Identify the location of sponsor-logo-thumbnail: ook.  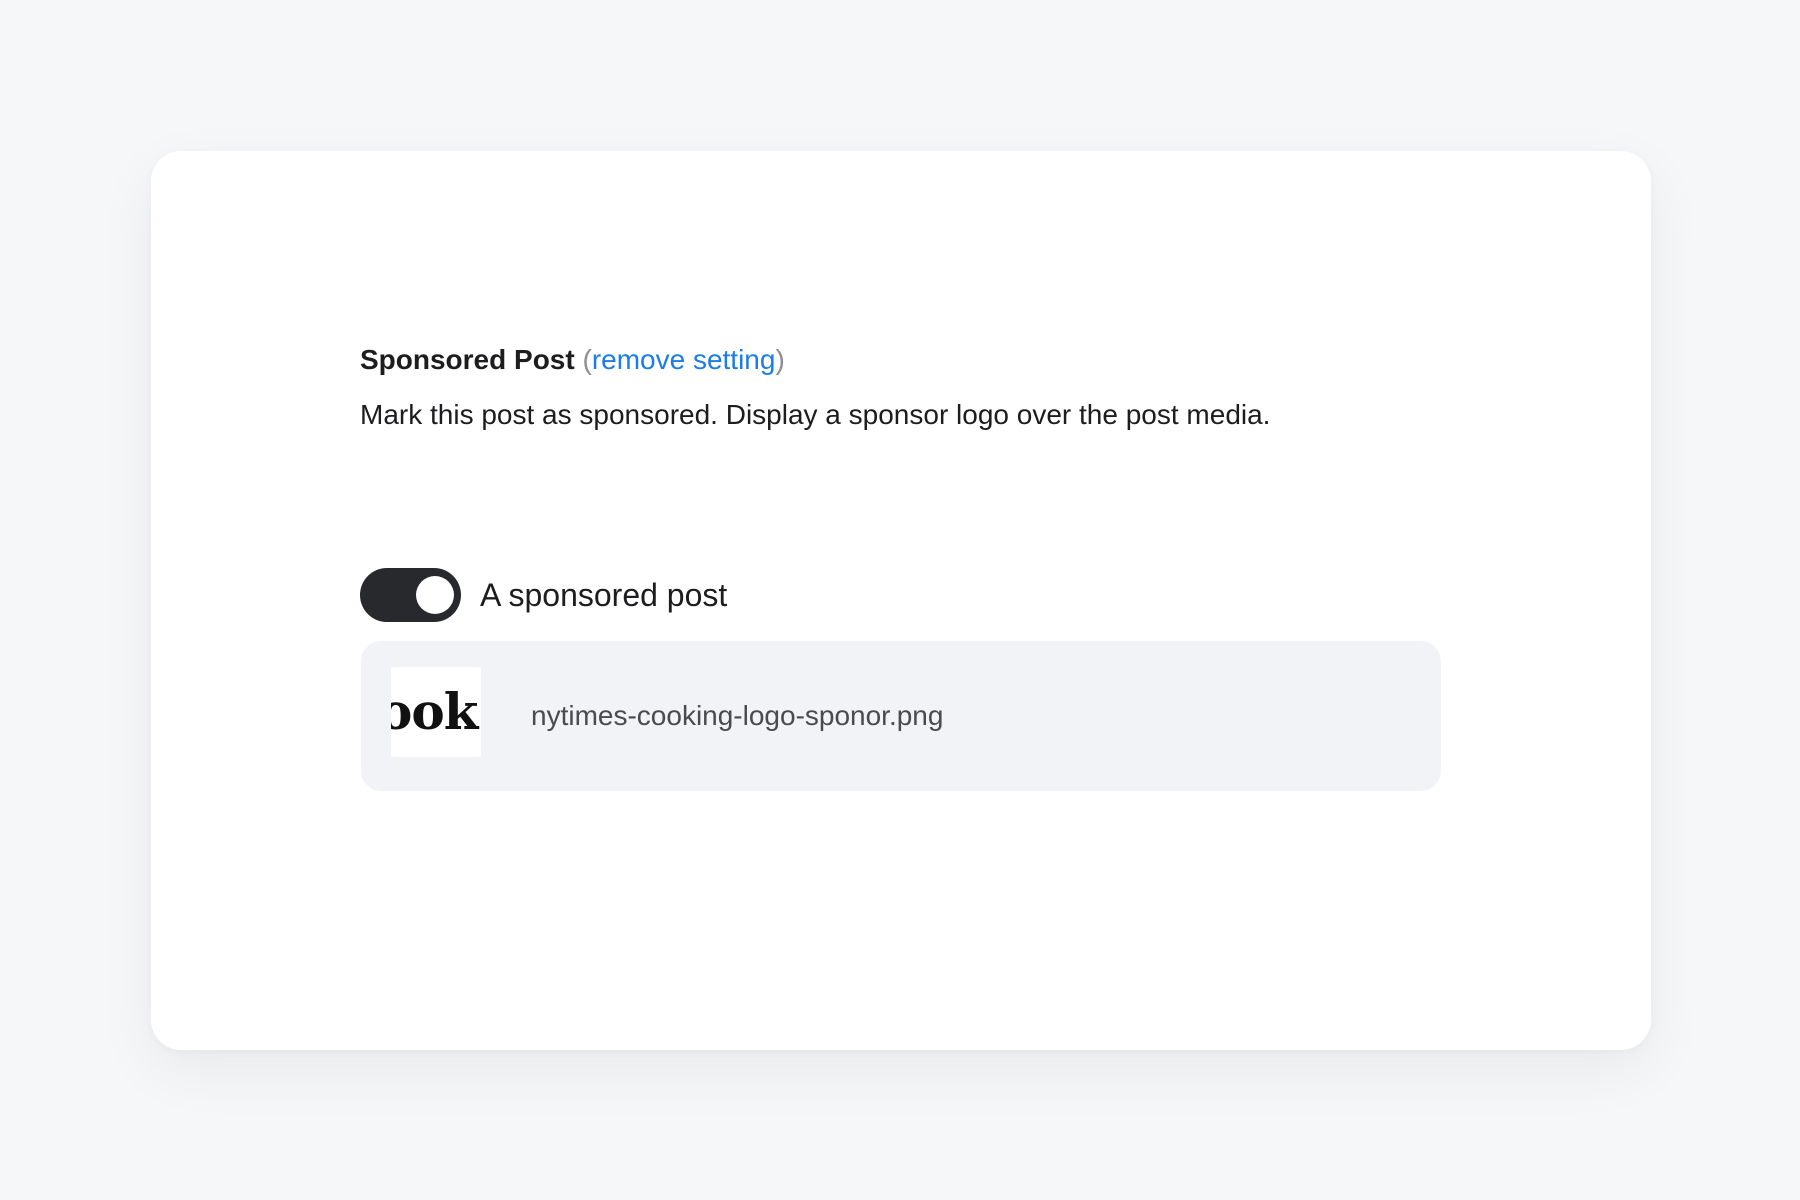
(436, 712).